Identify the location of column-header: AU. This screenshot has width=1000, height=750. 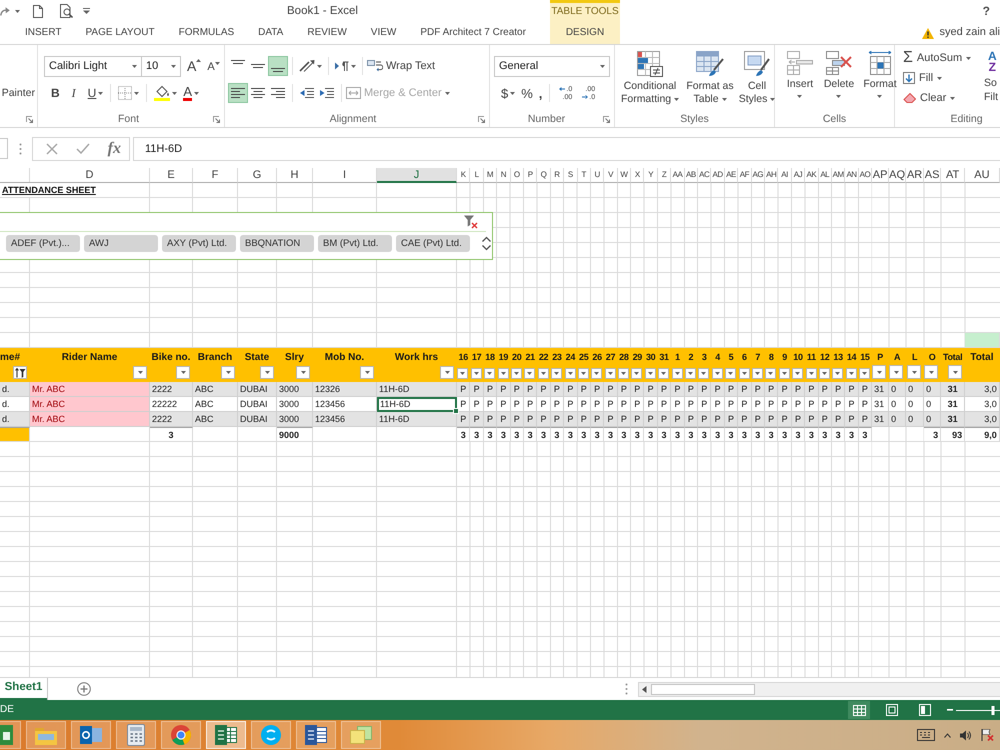
(982, 175).